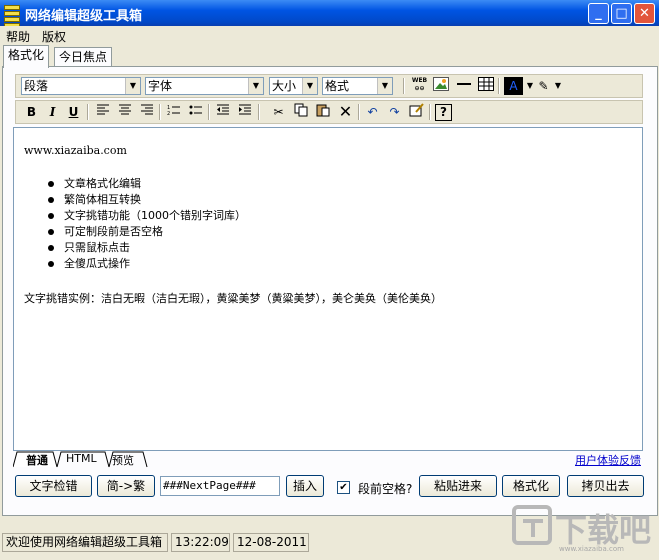 Image resolution: width=659 pixels, height=560 pixels. What do you see at coordinates (513, 86) in the screenshot?
I see `text-color-icon: A` at bounding box center [513, 86].